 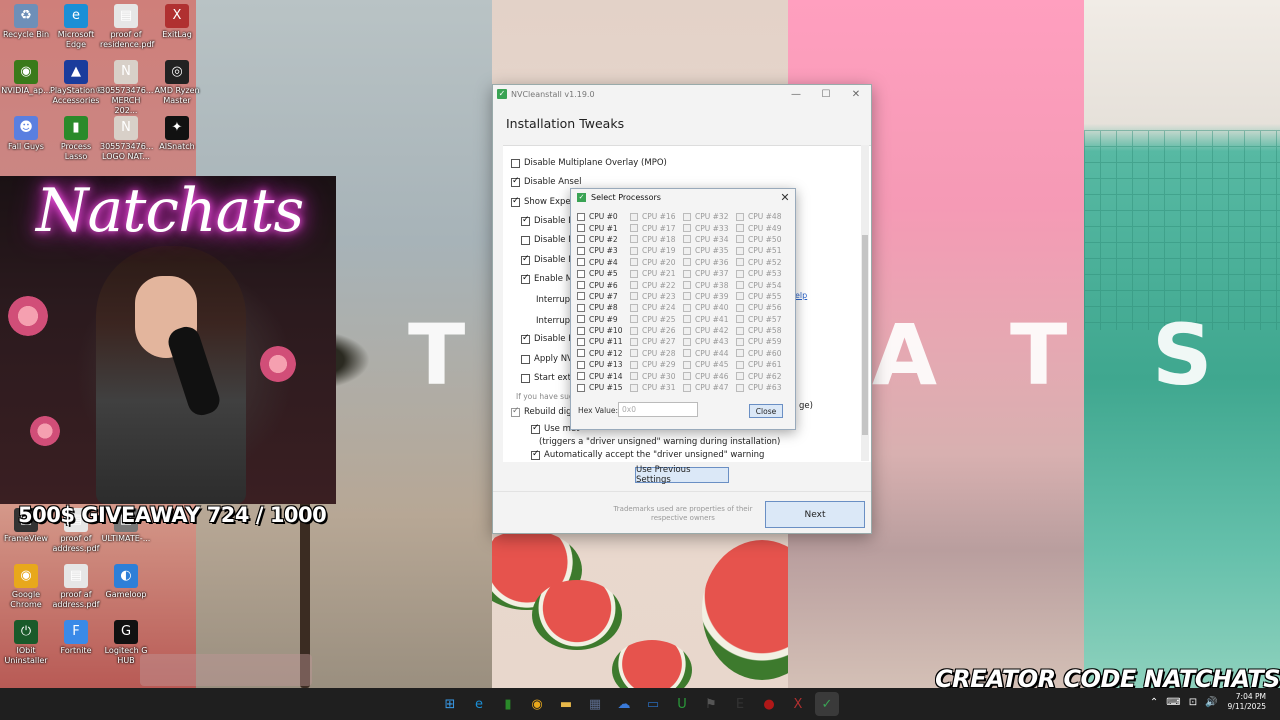 What do you see at coordinates (544, 411) in the screenshot?
I see `tweak-option: Rebuild digit` at bounding box center [544, 411].